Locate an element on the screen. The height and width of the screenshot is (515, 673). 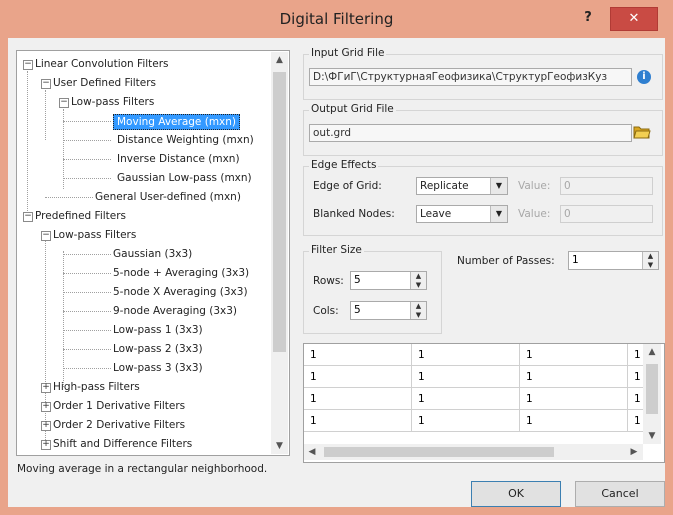
filter-size-label: Filter Size is located at coordinates (336, 250).